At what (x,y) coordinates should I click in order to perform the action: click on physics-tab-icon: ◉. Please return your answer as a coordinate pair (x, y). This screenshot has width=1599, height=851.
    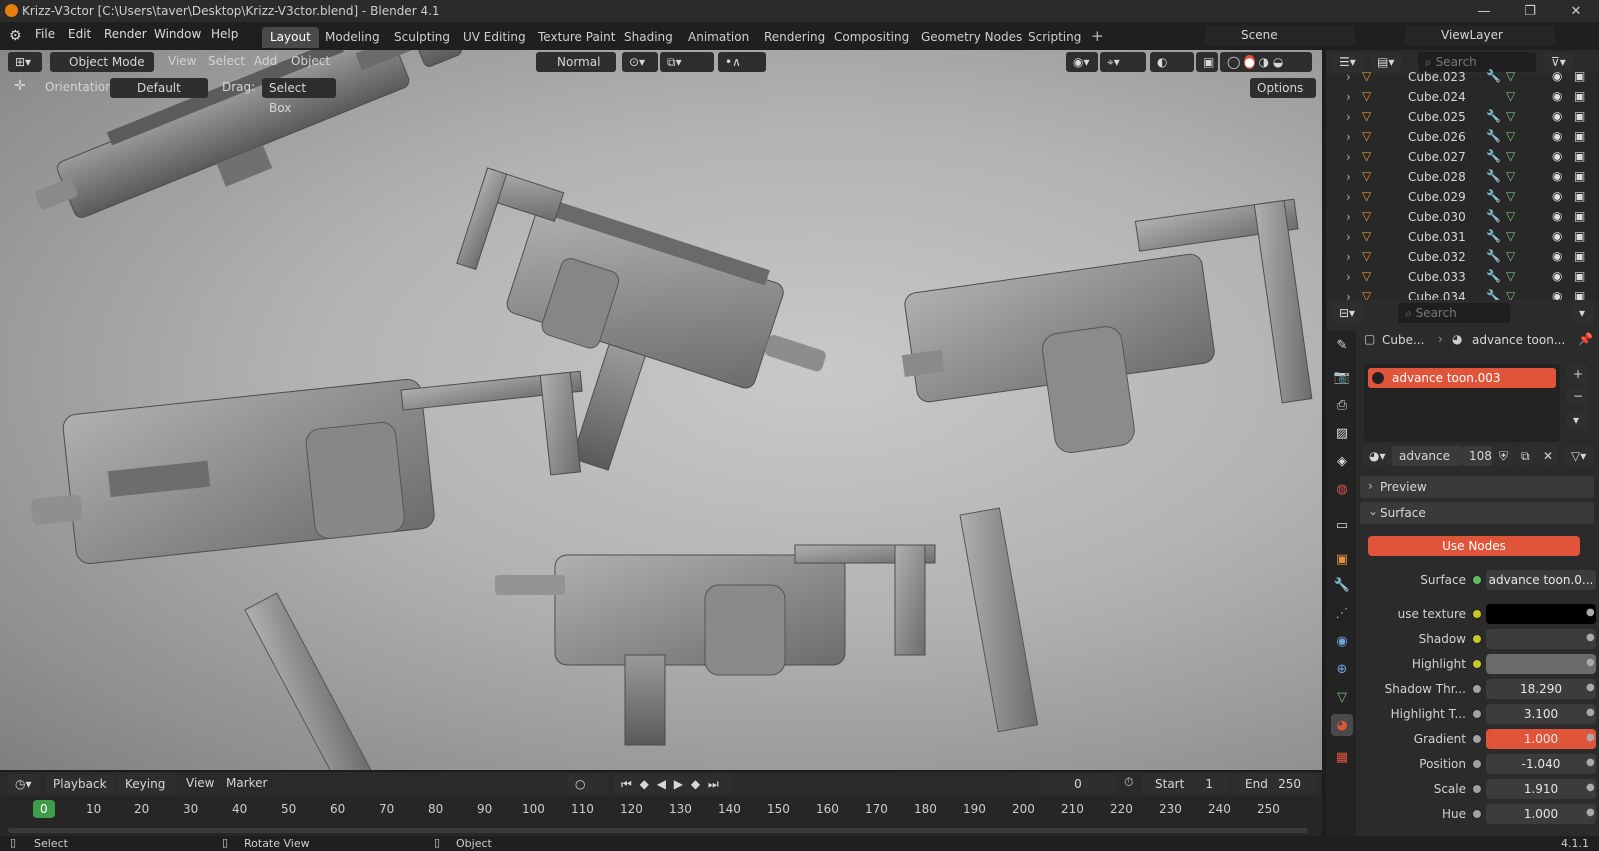
    Looking at the image, I should click on (1342, 641).